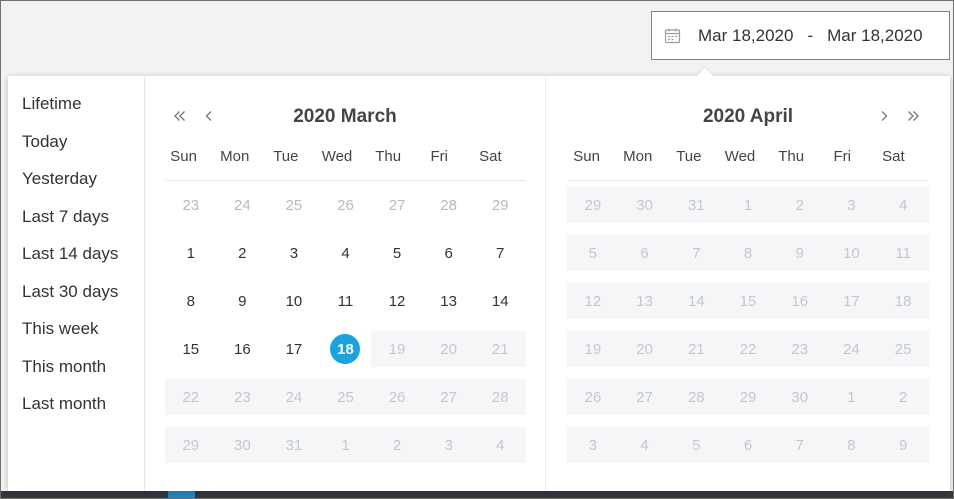  Describe the element at coordinates (235, 156) in the screenshot. I see `weekday-label: Mon` at that location.